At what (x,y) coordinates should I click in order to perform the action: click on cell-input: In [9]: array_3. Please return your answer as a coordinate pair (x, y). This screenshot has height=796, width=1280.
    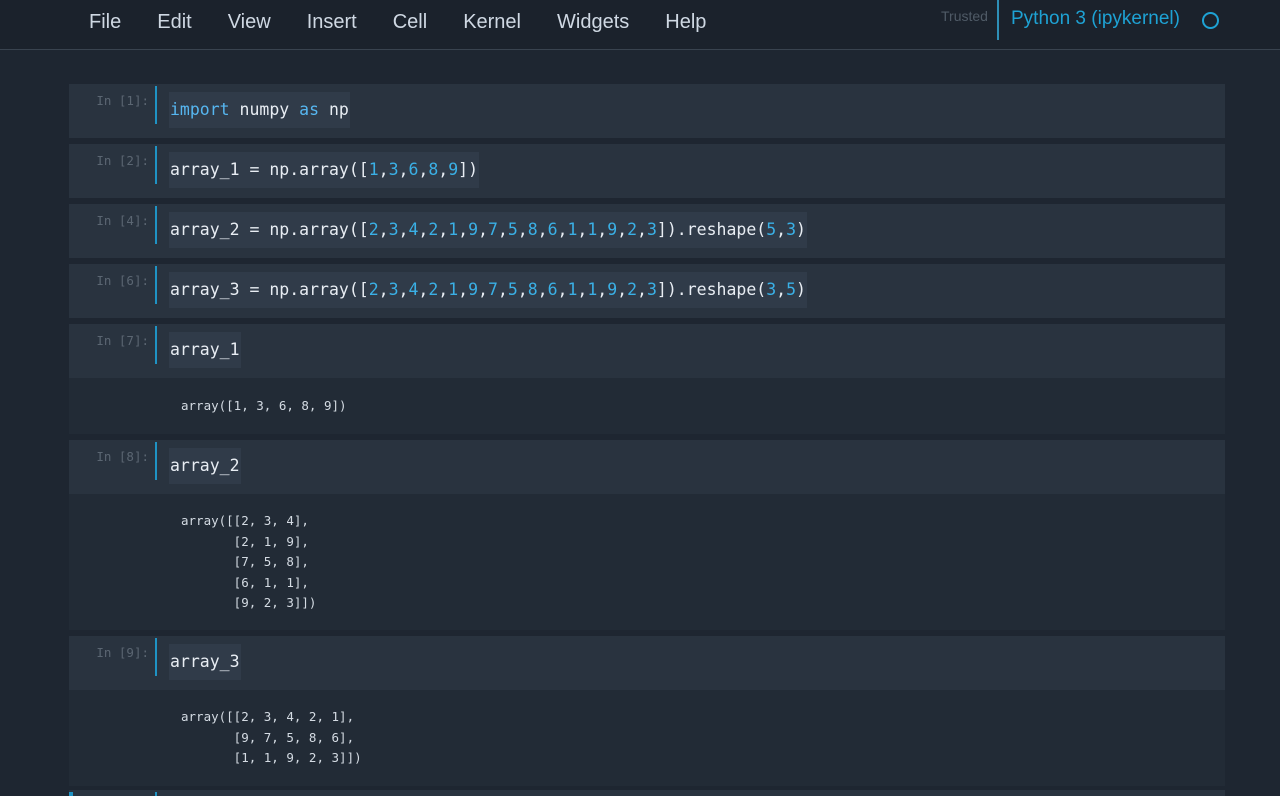
    Looking at the image, I should click on (647, 663).